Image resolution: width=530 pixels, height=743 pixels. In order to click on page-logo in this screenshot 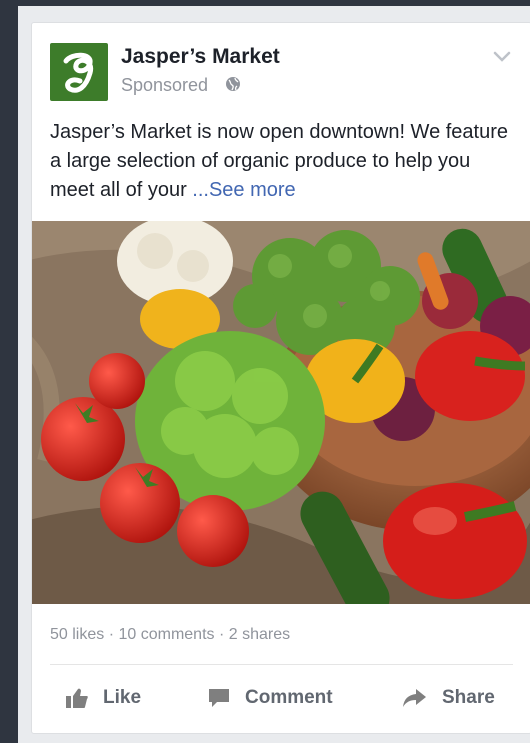, I will do `click(79, 72)`.